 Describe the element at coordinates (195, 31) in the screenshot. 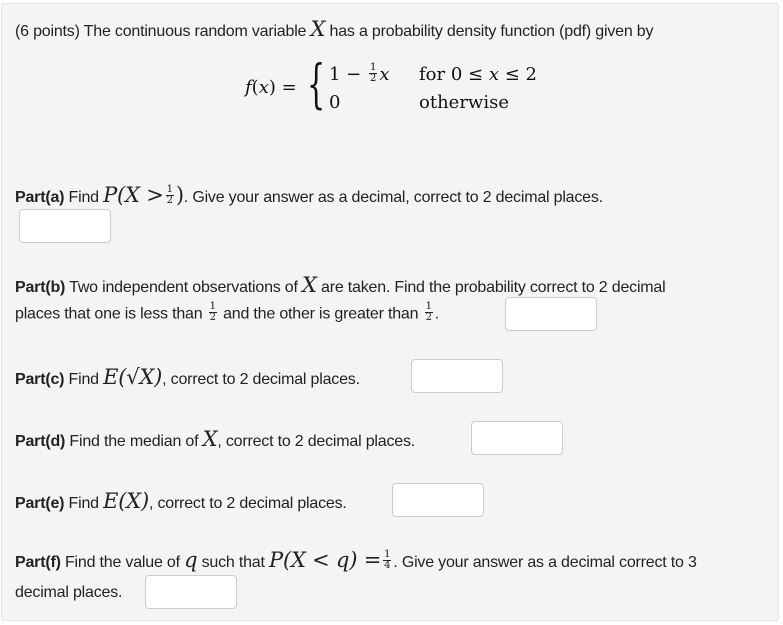

I see `intro-text-before: The continuous random variable` at that location.